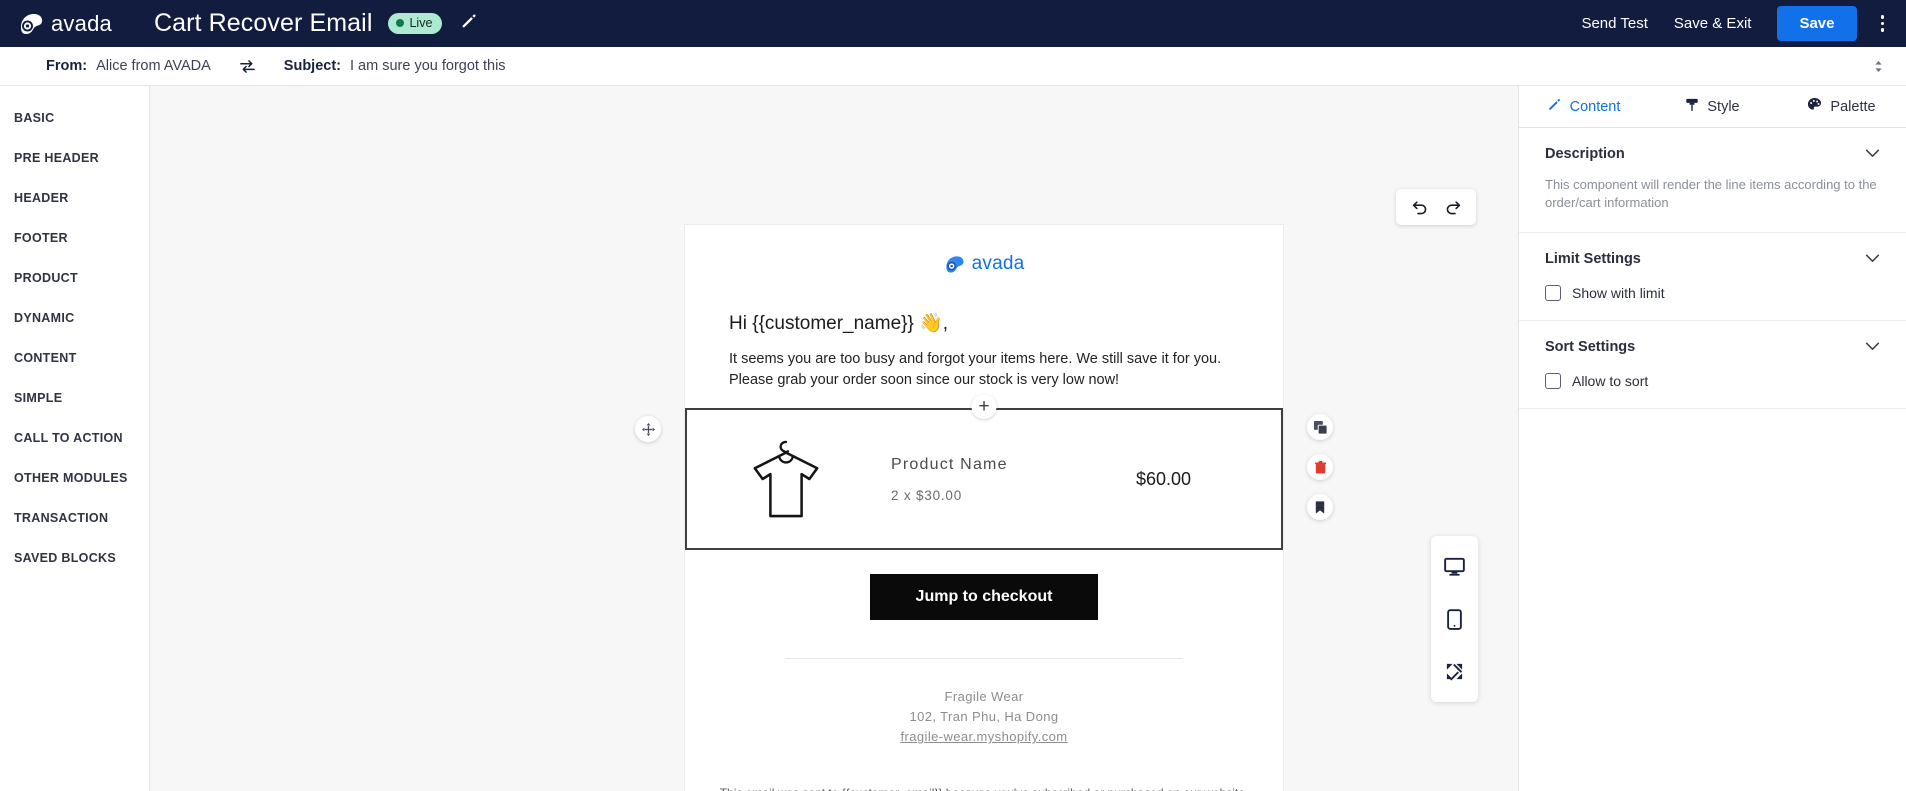  What do you see at coordinates (1163, 478) in the screenshot?
I see `product-total-price: $60.00` at bounding box center [1163, 478].